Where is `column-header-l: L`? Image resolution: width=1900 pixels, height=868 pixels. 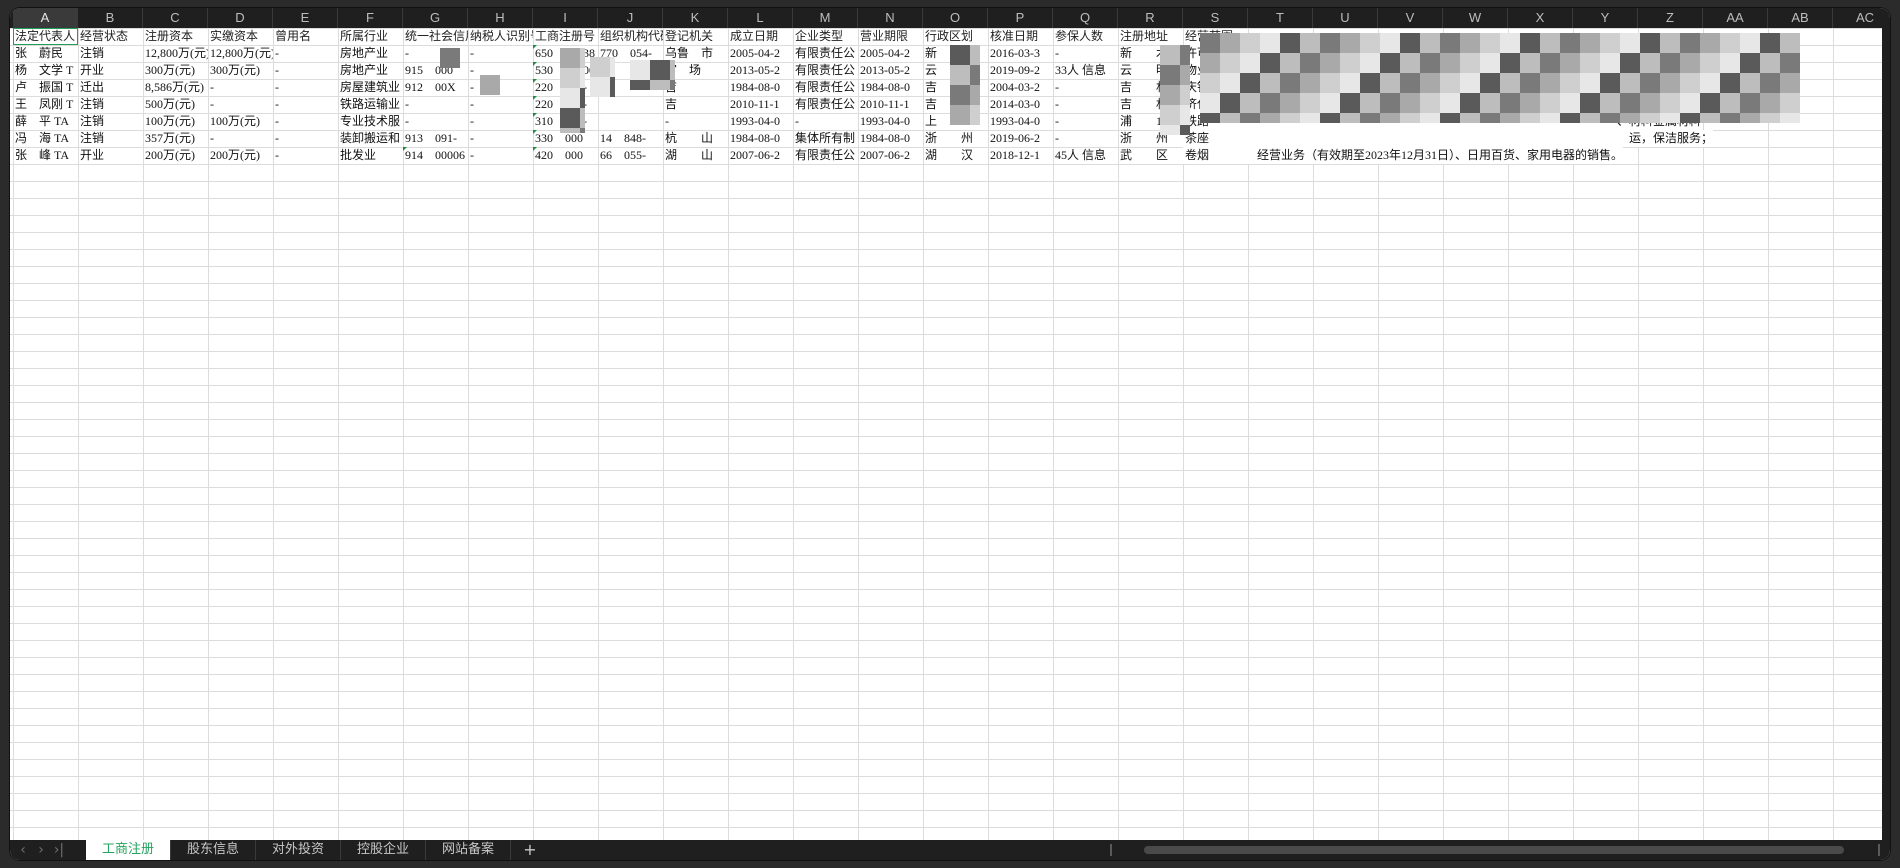 column-header-l: L is located at coordinates (760, 18).